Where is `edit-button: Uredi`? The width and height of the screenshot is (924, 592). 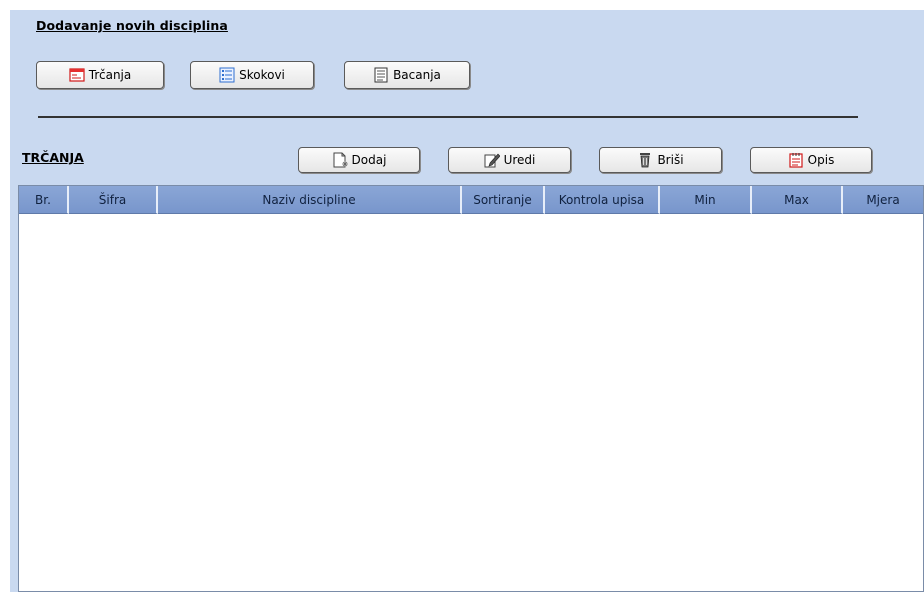 edit-button: Uredi is located at coordinates (509, 160).